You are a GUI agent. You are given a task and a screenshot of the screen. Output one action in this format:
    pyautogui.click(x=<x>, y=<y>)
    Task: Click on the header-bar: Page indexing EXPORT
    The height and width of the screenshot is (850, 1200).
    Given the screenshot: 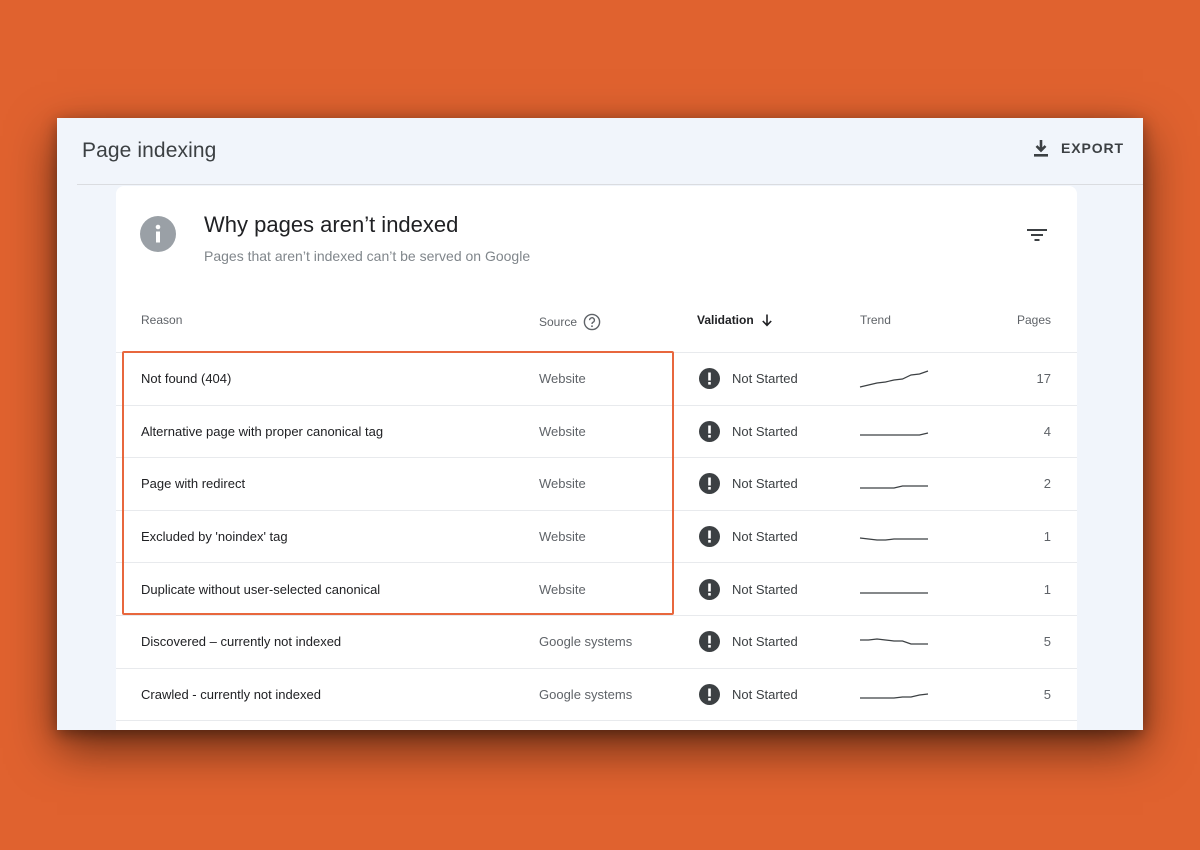 What is the action you would take?
    pyautogui.click(x=600, y=151)
    